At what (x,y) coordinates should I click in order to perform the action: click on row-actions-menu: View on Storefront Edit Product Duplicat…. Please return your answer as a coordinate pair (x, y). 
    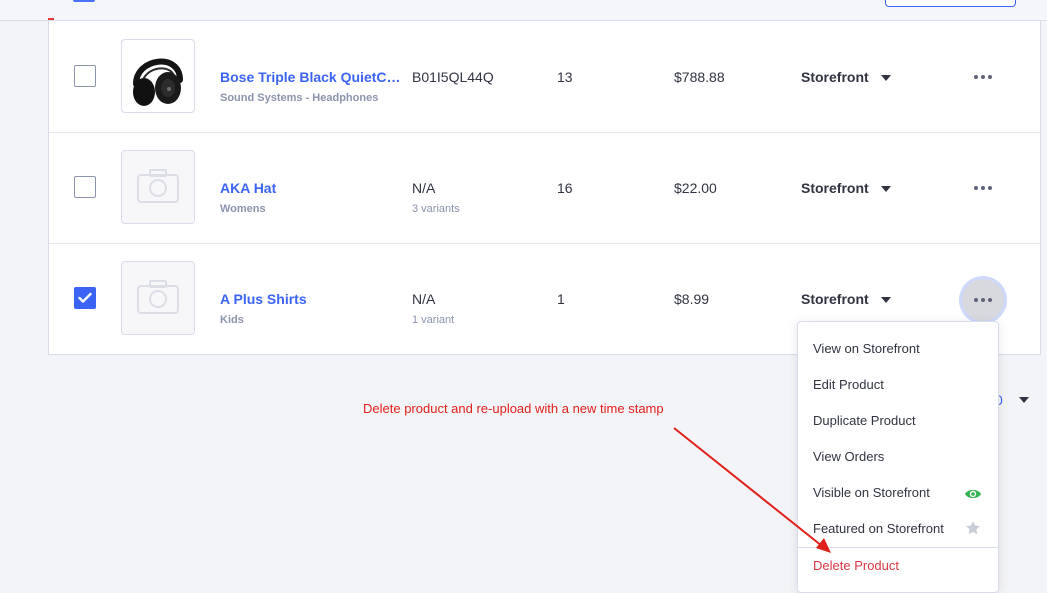
    Looking at the image, I should click on (898, 457).